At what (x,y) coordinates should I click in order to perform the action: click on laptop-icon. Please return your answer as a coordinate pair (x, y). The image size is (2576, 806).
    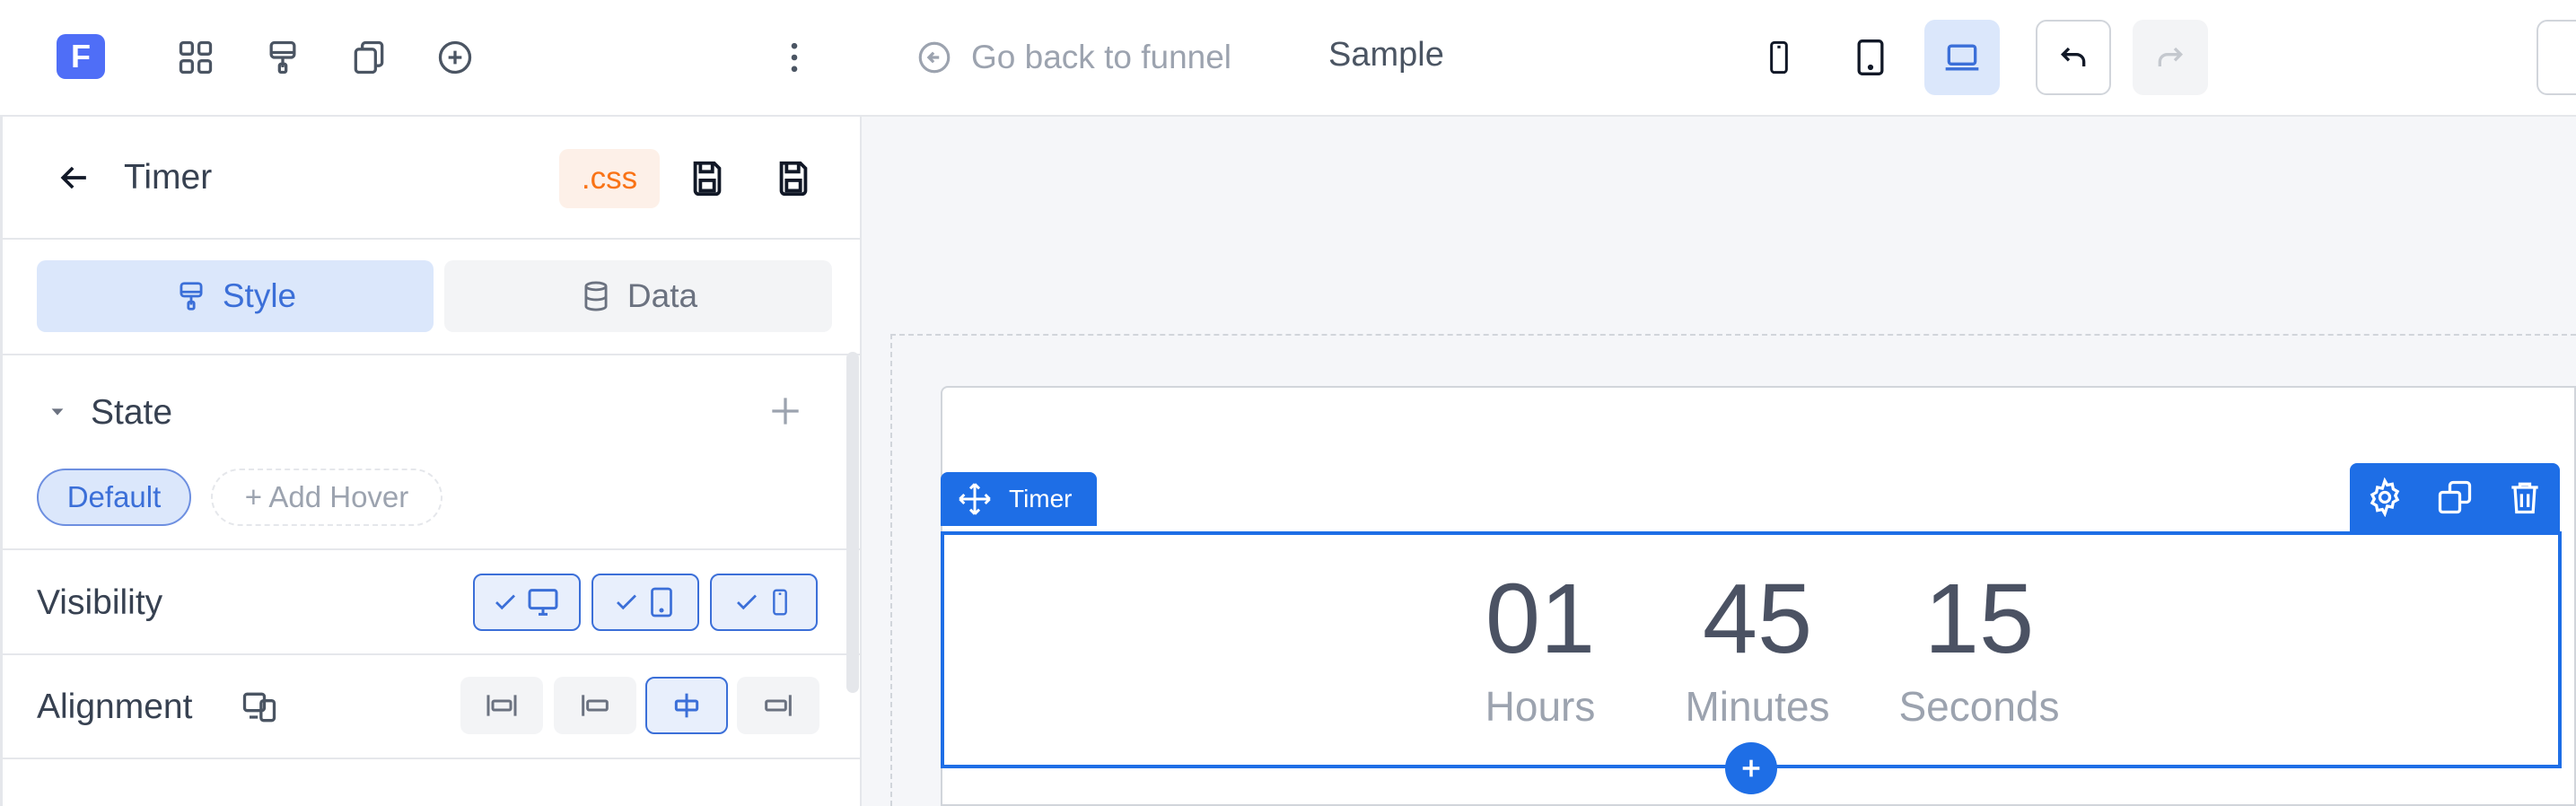
    Looking at the image, I should click on (1962, 58).